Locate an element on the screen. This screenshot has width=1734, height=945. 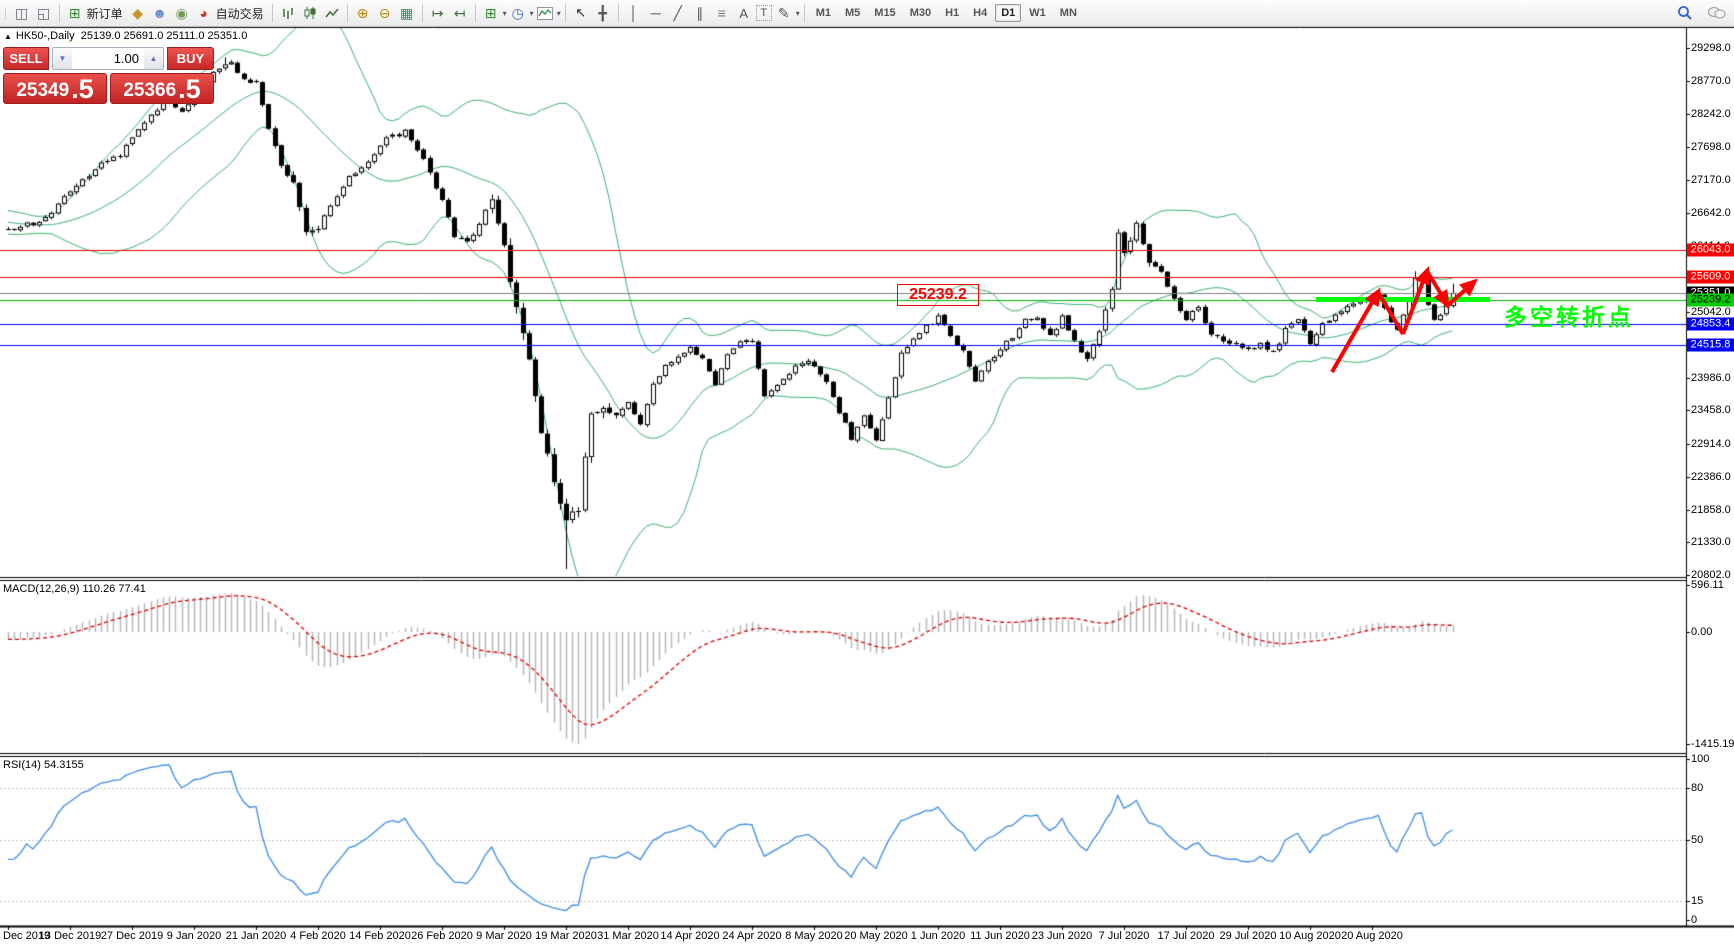
volume-down-button: ▼ is located at coordinates (62, 58).